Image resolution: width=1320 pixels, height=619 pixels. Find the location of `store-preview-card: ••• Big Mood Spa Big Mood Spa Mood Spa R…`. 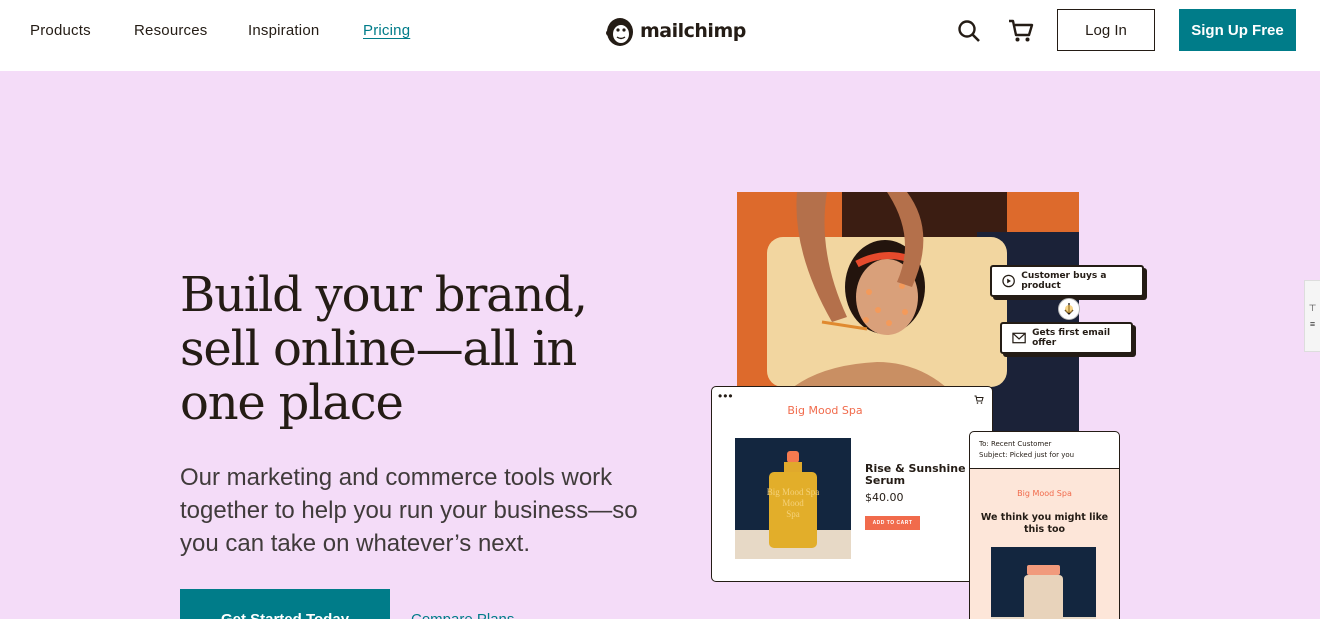

store-preview-card: ••• Big Mood Spa Big Mood Spa Mood Spa R… is located at coordinates (852, 484).